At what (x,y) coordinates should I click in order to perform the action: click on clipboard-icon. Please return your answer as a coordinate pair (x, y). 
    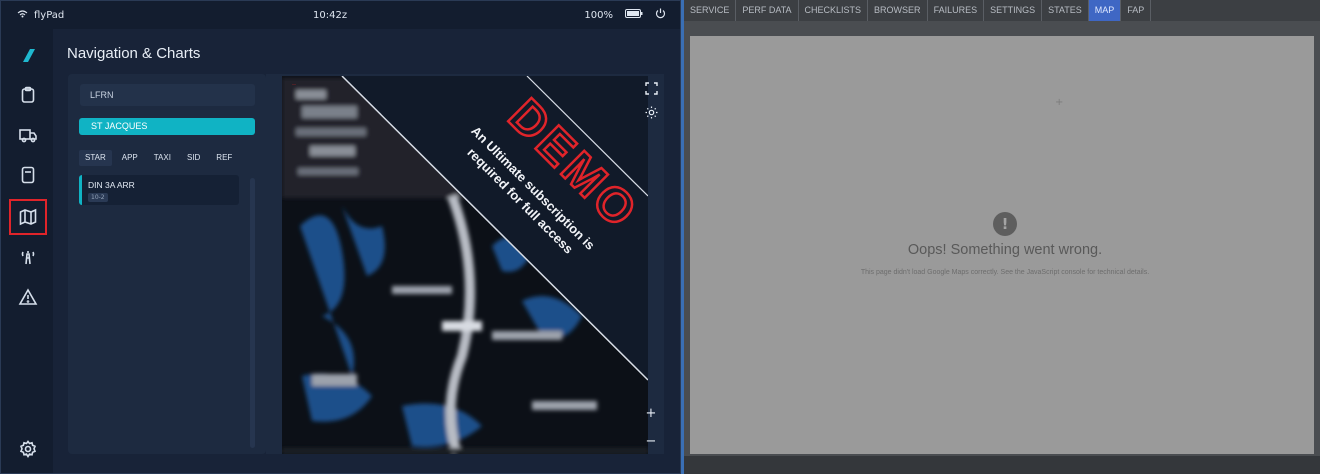
    Looking at the image, I should click on (28, 95).